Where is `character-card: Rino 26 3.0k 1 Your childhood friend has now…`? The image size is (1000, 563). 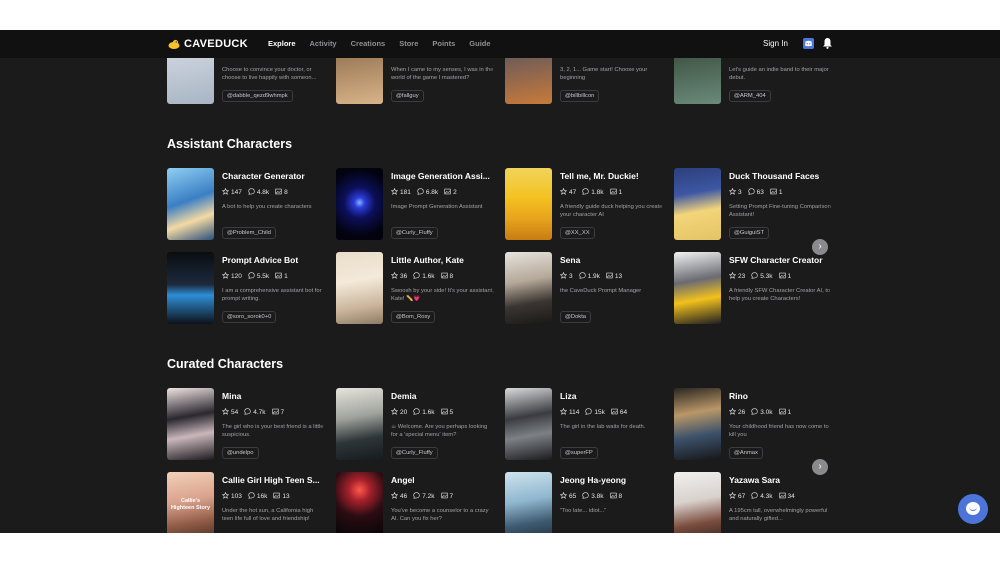
character-card: Rino 26 3.0k 1 Your childhood friend has now… is located at coordinates (757, 425).